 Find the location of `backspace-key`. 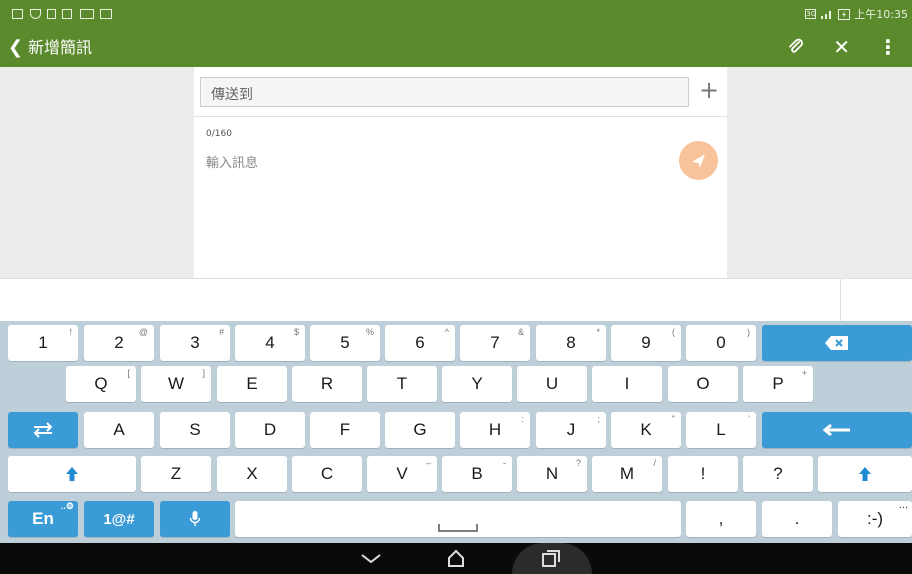

backspace-key is located at coordinates (837, 343).